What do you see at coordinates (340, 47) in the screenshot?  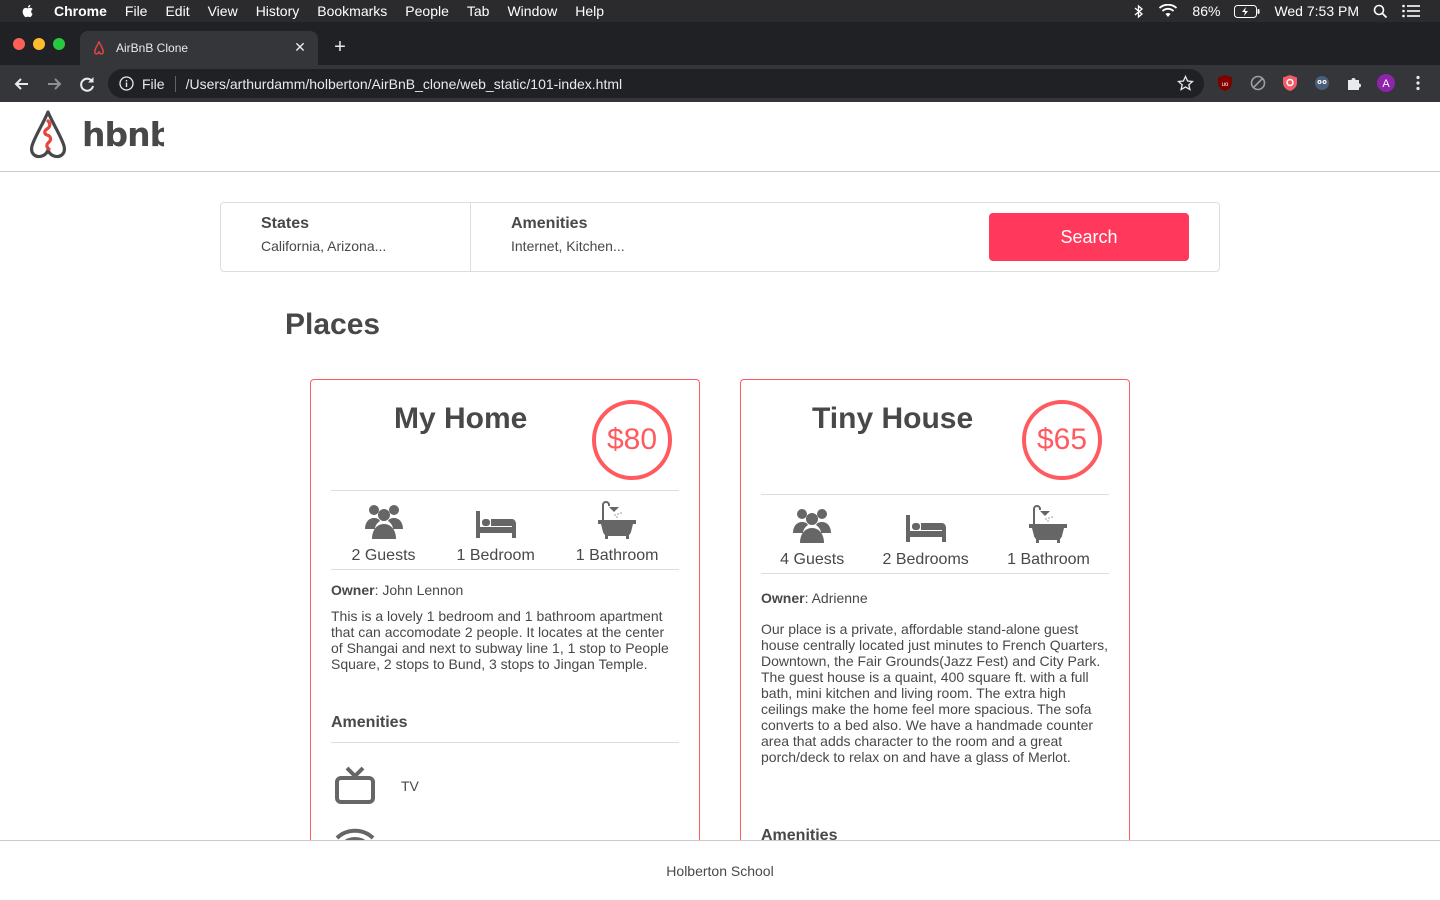 I see `new-tab-button: +` at bounding box center [340, 47].